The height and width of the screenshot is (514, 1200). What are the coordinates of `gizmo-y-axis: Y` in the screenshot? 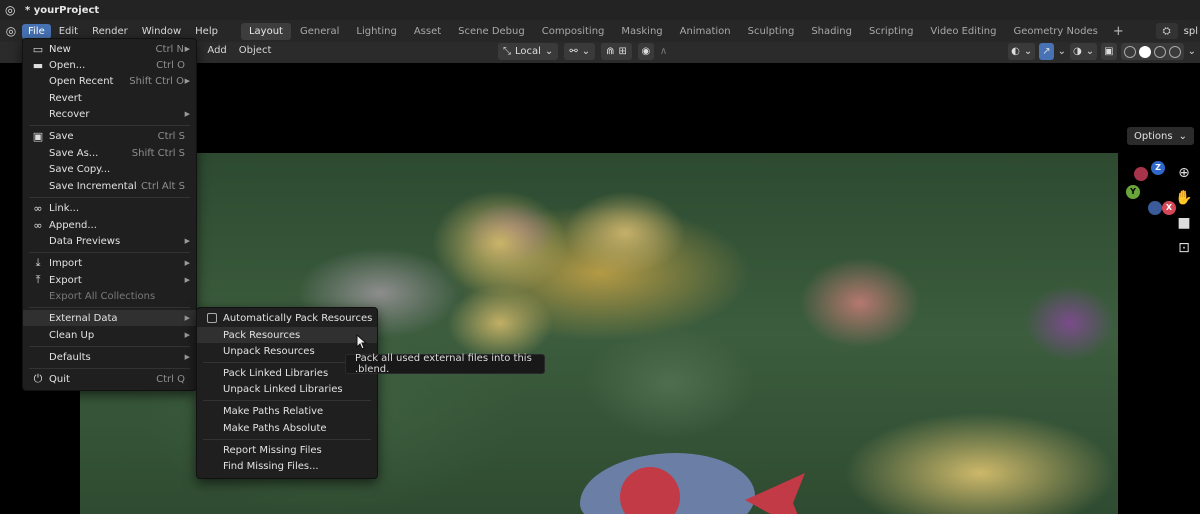 It's located at (1133, 192).